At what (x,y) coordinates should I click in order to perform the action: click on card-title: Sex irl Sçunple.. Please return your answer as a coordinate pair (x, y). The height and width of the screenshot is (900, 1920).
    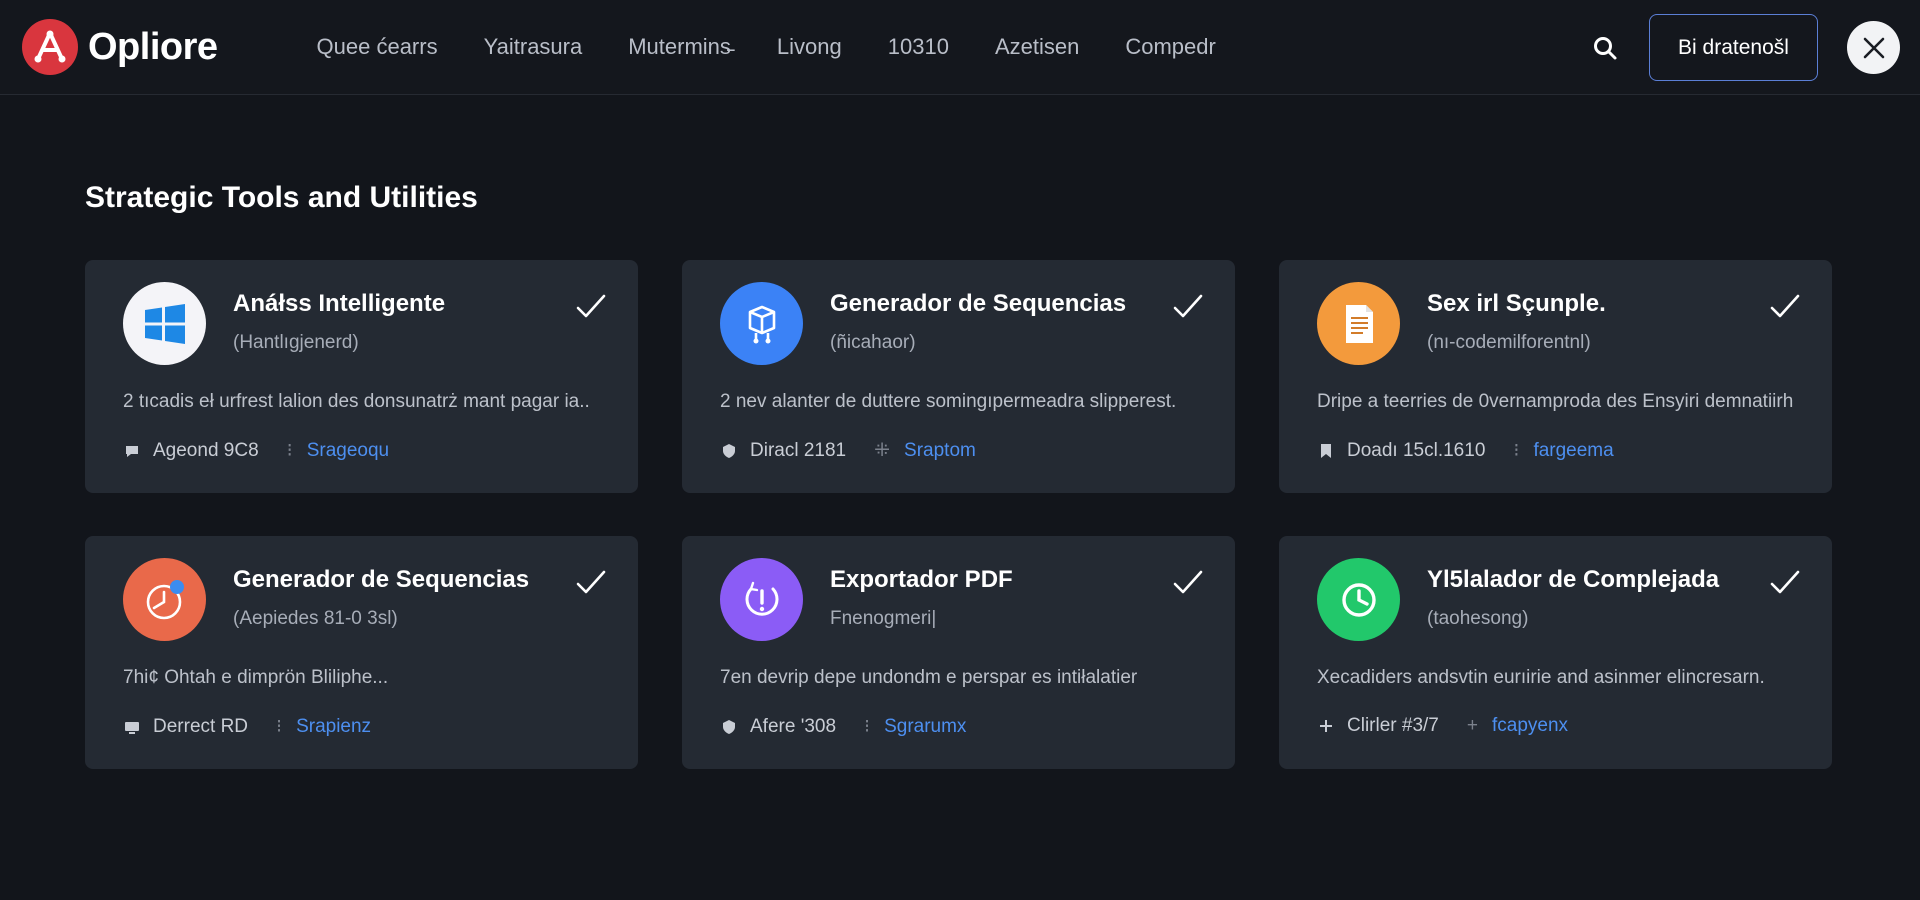
    Looking at the image, I should click on (1516, 303).